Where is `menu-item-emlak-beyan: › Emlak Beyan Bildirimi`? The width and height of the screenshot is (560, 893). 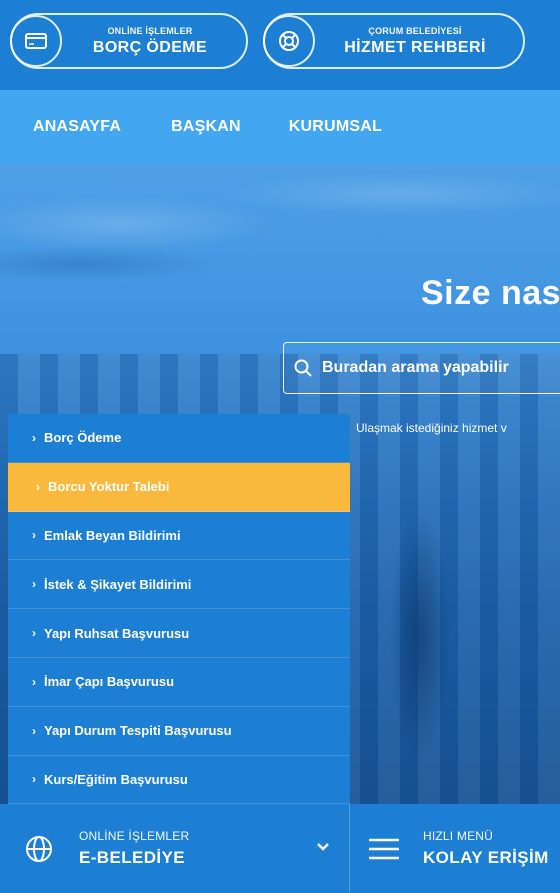
menu-item-emlak-beyan: › Emlak Beyan Bildirimi is located at coordinates (179, 536).